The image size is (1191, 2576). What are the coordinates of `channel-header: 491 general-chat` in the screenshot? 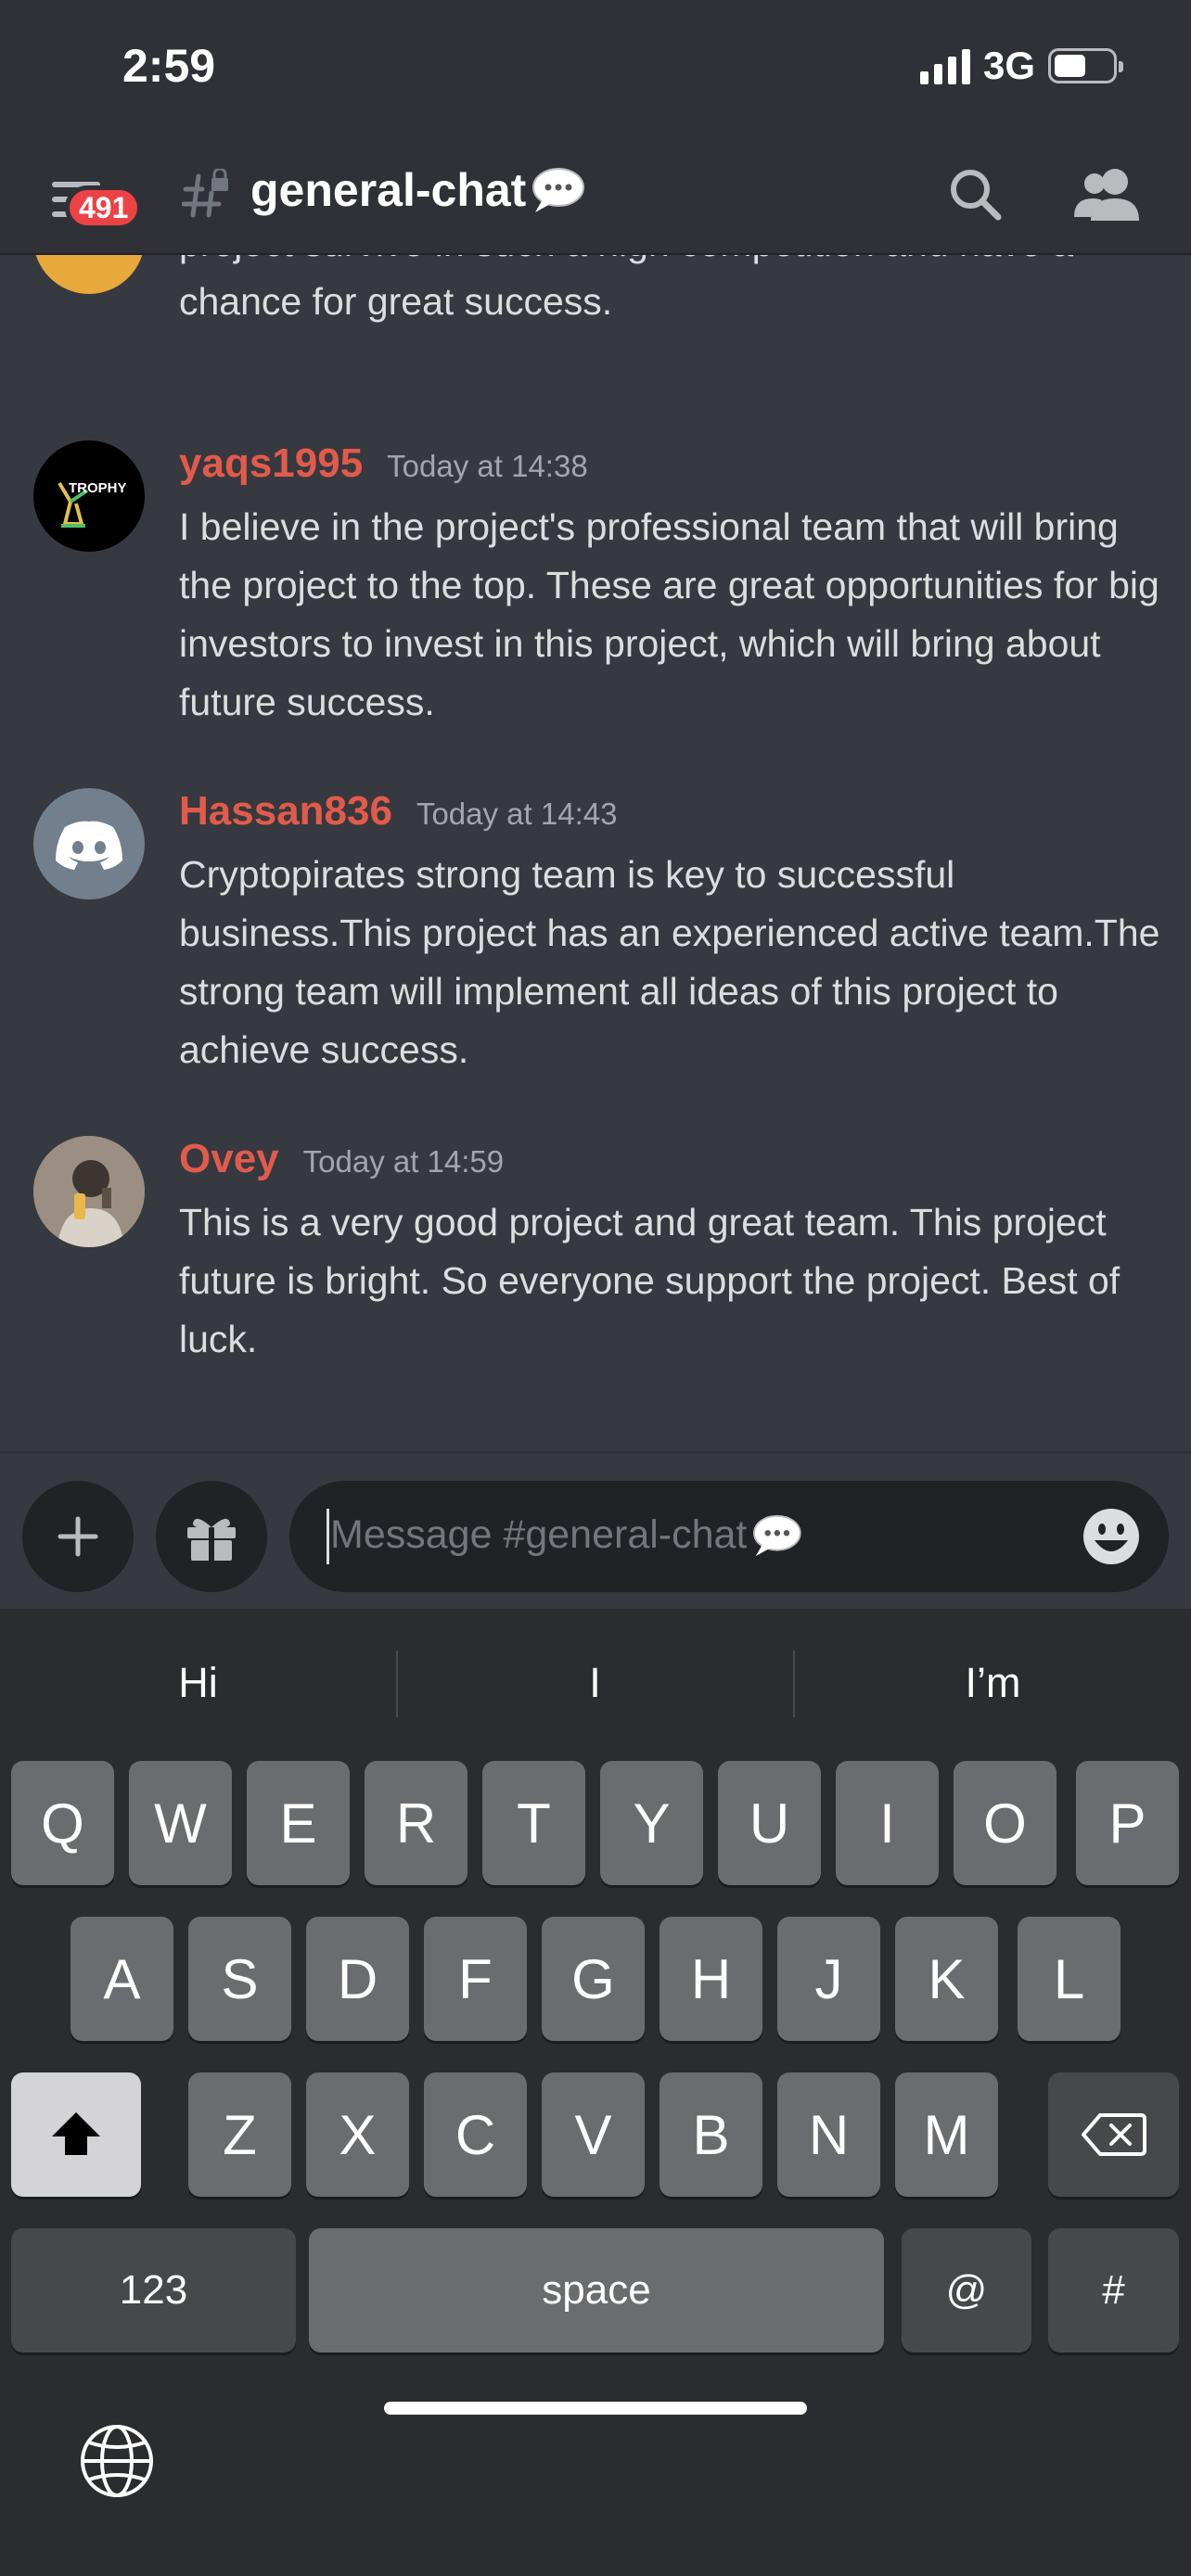 It's located at (595, 197).